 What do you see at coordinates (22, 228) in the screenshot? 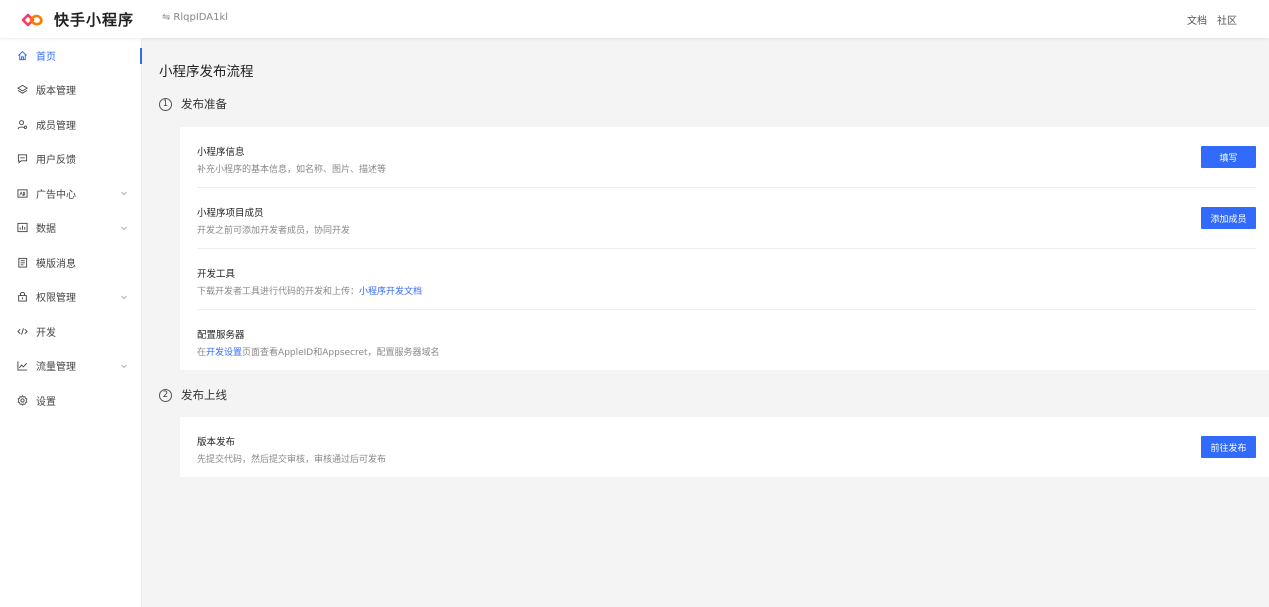
I see `chart-icon` at bounding box center [22, 228].